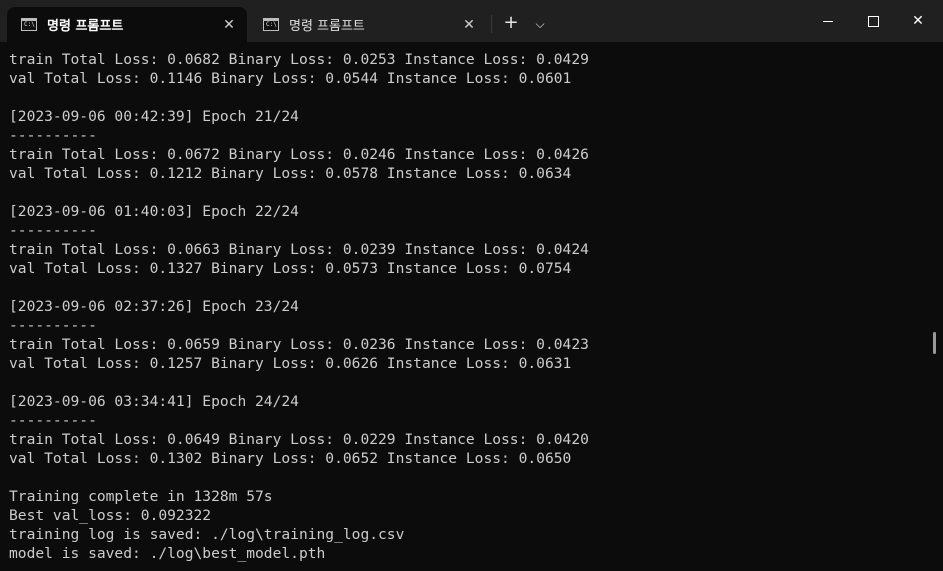 Image resolution: width=943 pixels, height=571 pixels. I want to click on scrollbar-thumb, so click(934, 343).